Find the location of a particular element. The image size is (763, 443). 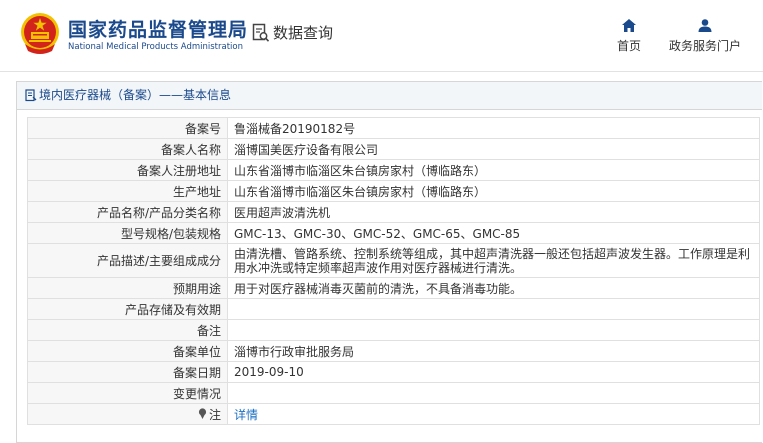

document-search-icon is located at coordinates (261, 32).